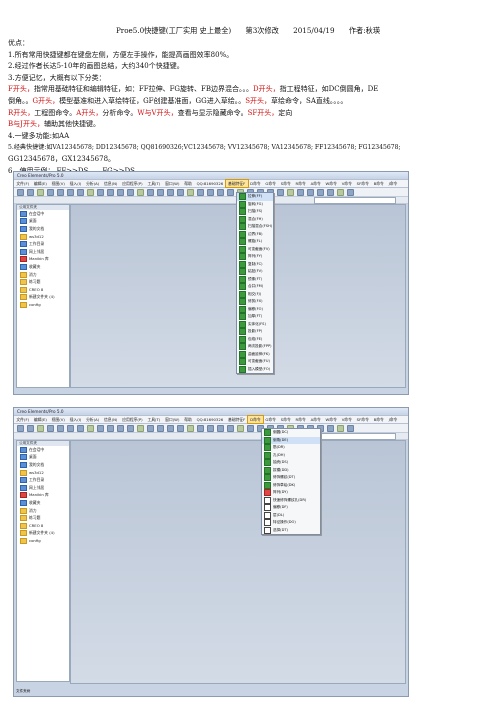  What do you see at coordinates (355, 200) in the screenshot?
I see `search-input` at bounding box center [355, 200].